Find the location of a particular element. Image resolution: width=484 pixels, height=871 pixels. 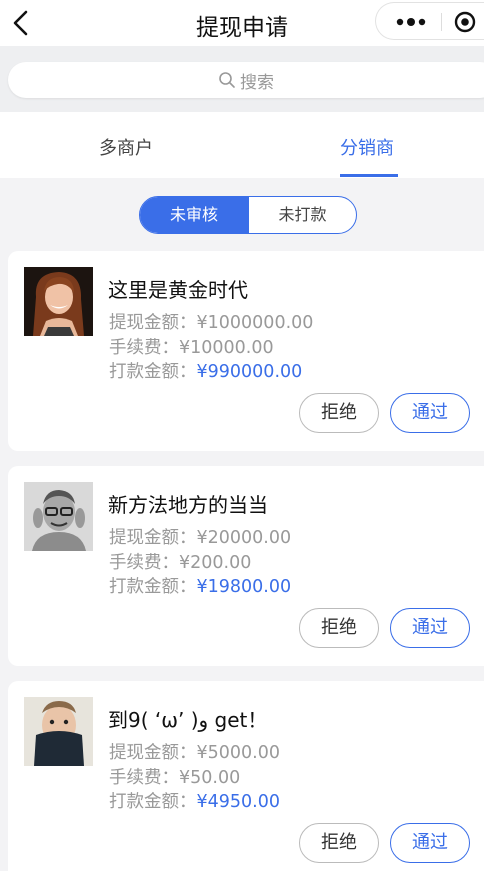

payout-amount: ¥19800.00 is located at coordinates (244, 587).